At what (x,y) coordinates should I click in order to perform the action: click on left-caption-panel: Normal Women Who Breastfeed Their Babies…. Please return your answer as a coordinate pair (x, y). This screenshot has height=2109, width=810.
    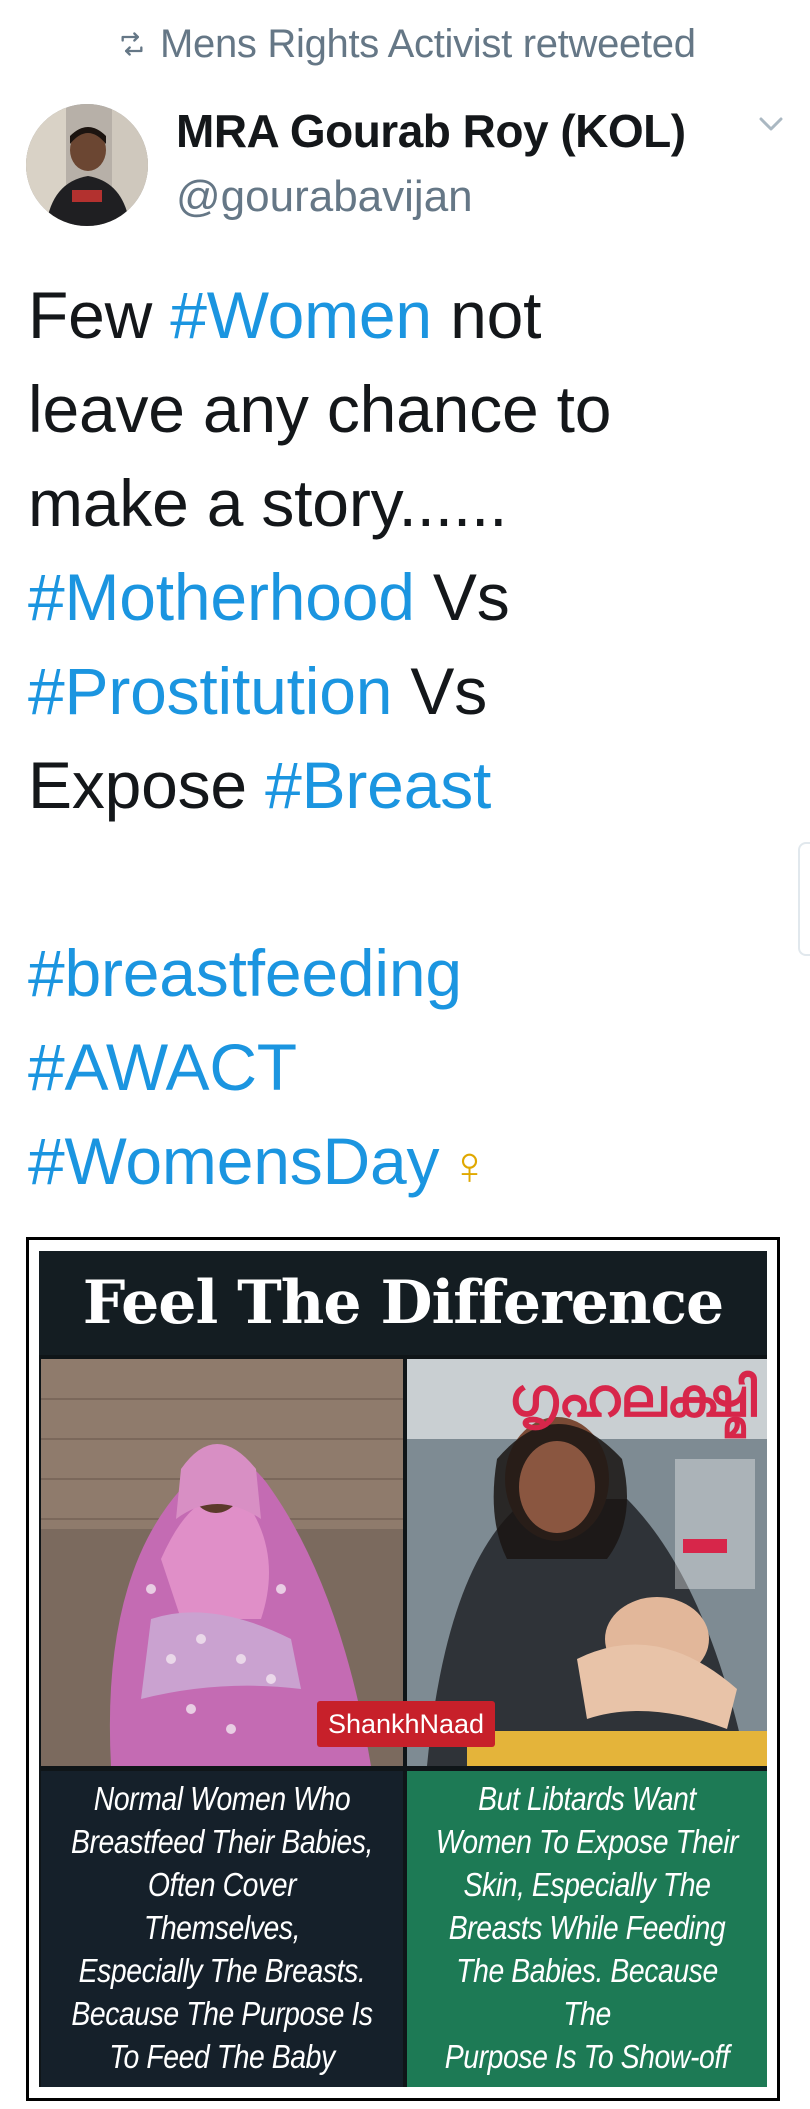
    Looking at the image, I should click on (222, 1929).